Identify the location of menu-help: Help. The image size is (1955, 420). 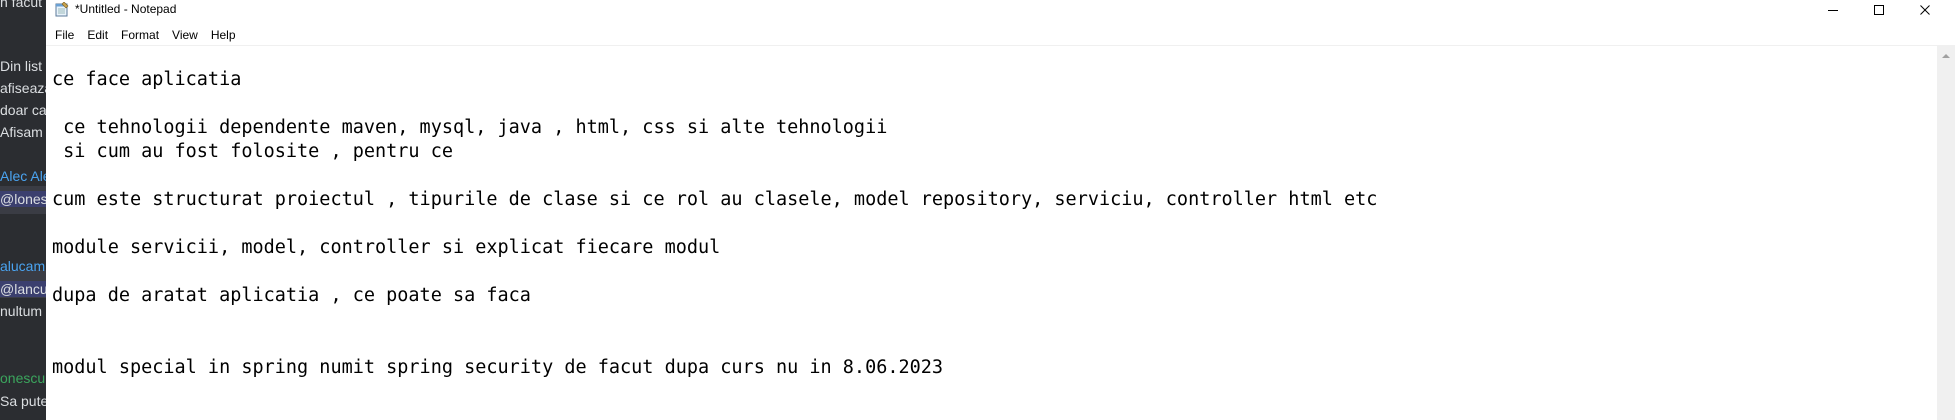
(224, 35).